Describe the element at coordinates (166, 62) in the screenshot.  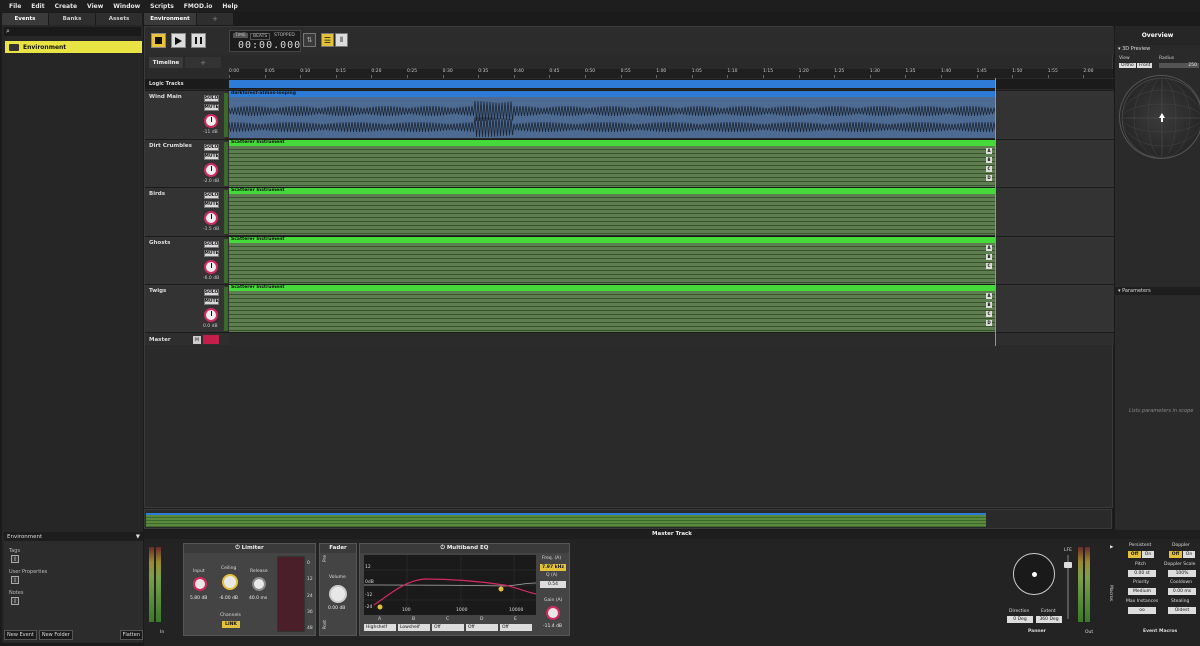
I see `tab-timeline: Timeline` at that location.